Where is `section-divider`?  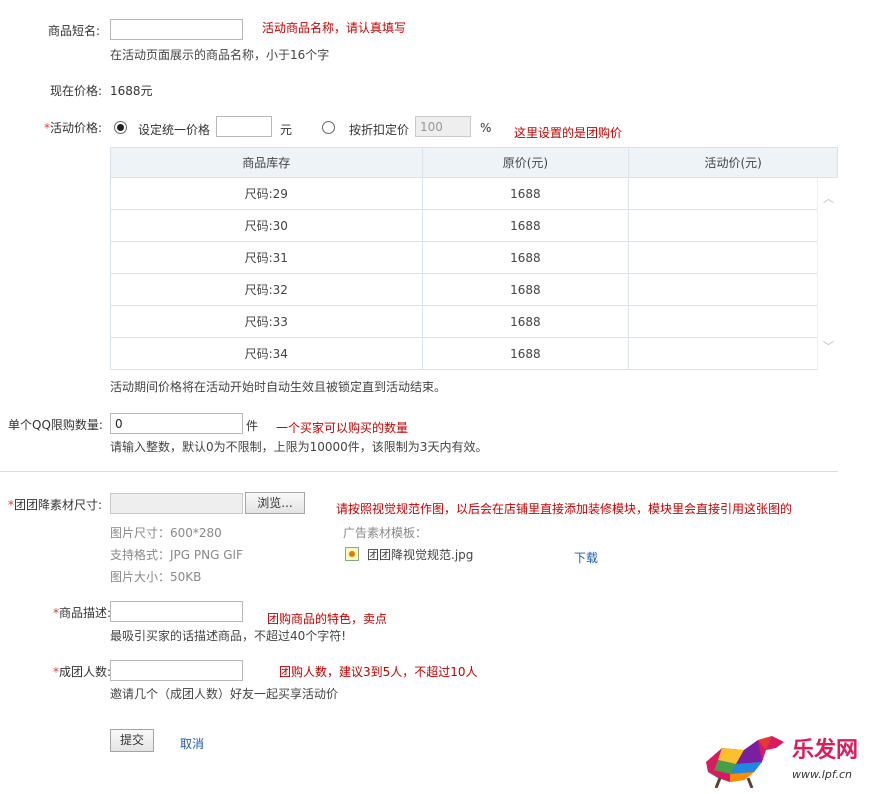 section-divider is located at coordinates (419, 471).